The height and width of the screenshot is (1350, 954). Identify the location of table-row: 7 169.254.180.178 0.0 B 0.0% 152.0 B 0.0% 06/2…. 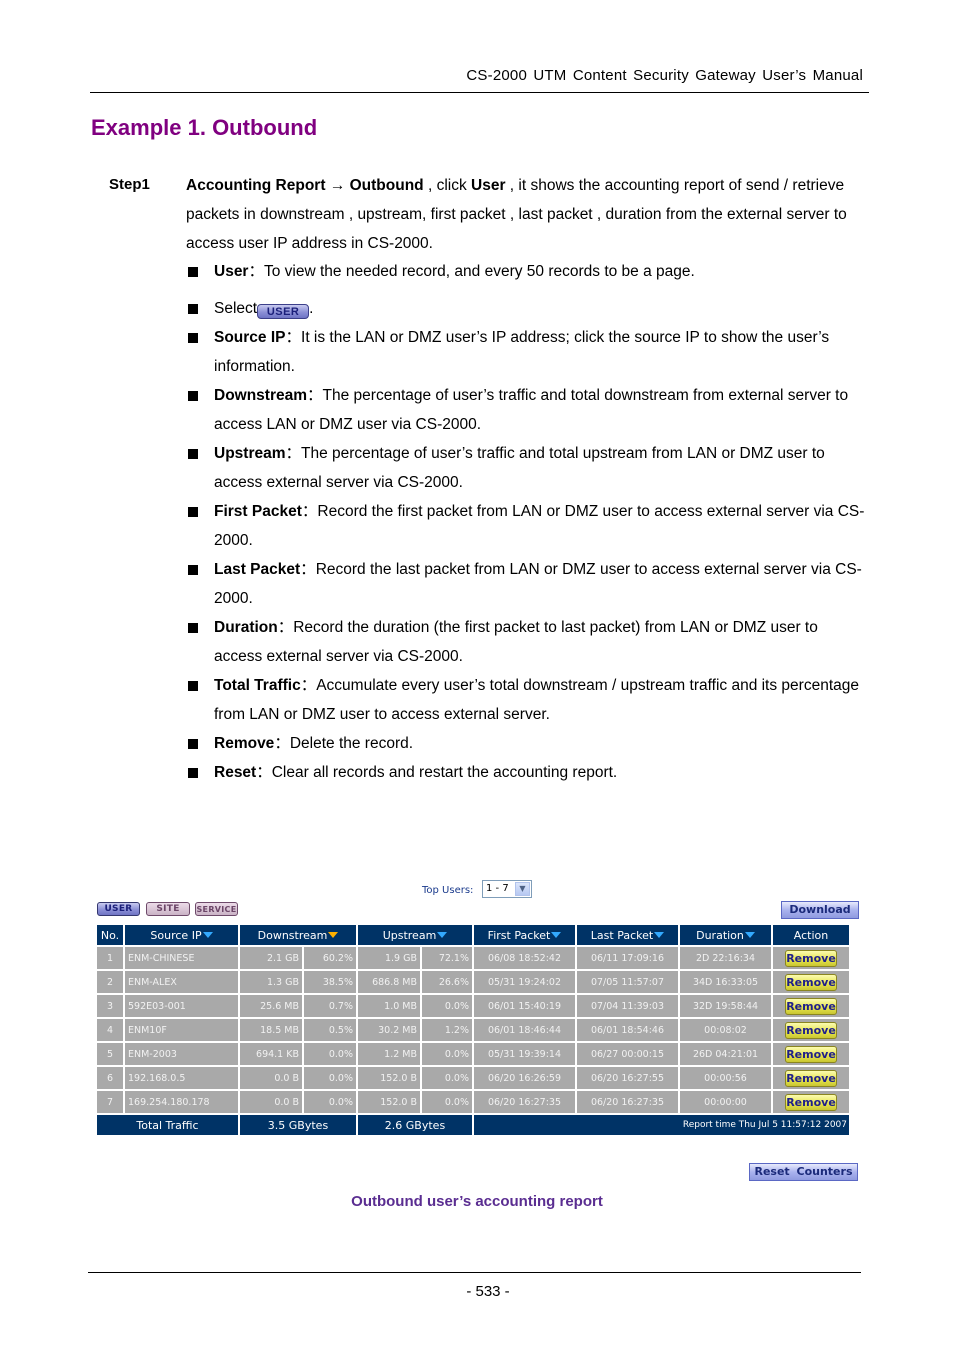
(473, 1102).